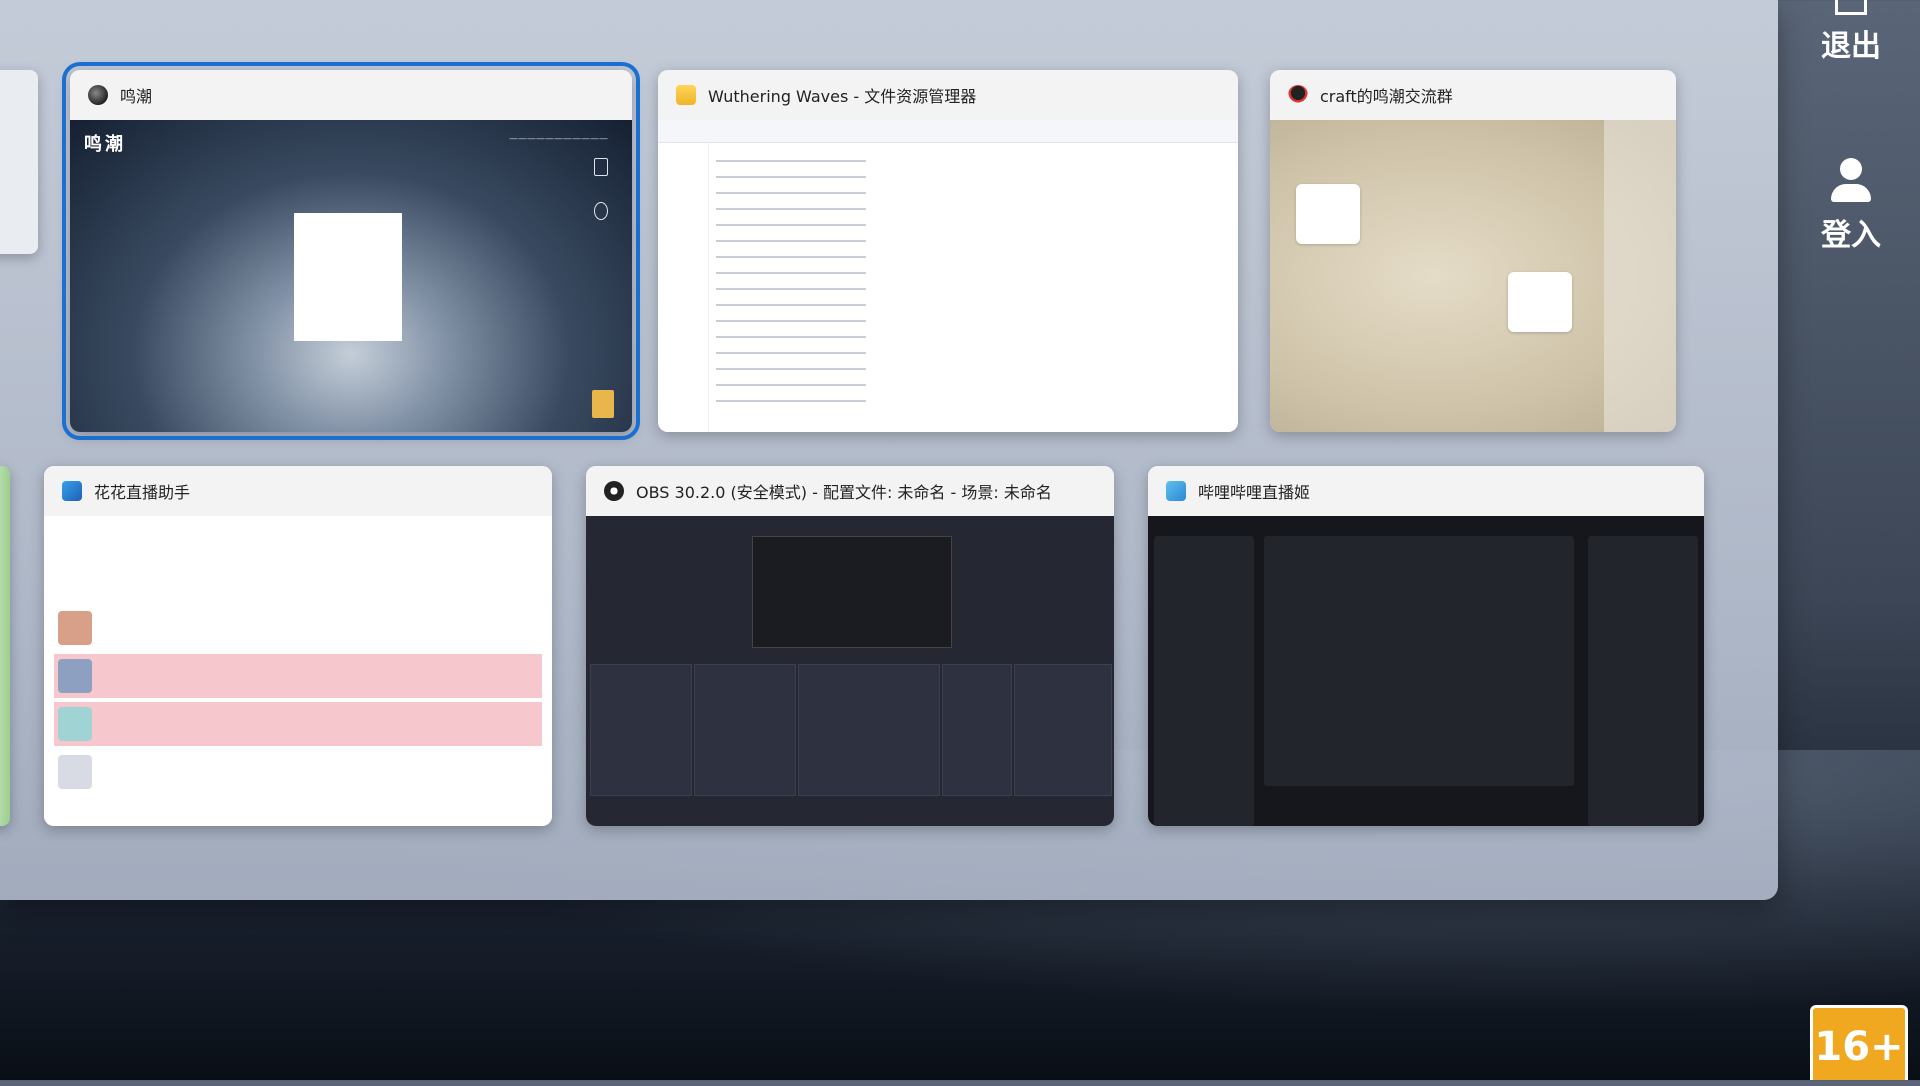  I want to click on window-preview: 鸣潮 ———————————, so click(351, 276).